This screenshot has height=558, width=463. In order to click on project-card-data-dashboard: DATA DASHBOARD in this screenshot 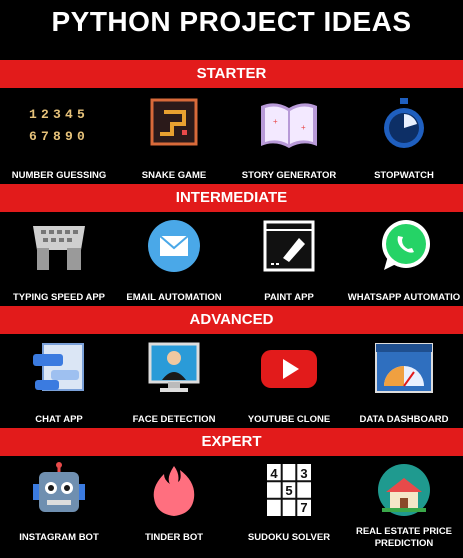, I will do `click(404, 380)`.